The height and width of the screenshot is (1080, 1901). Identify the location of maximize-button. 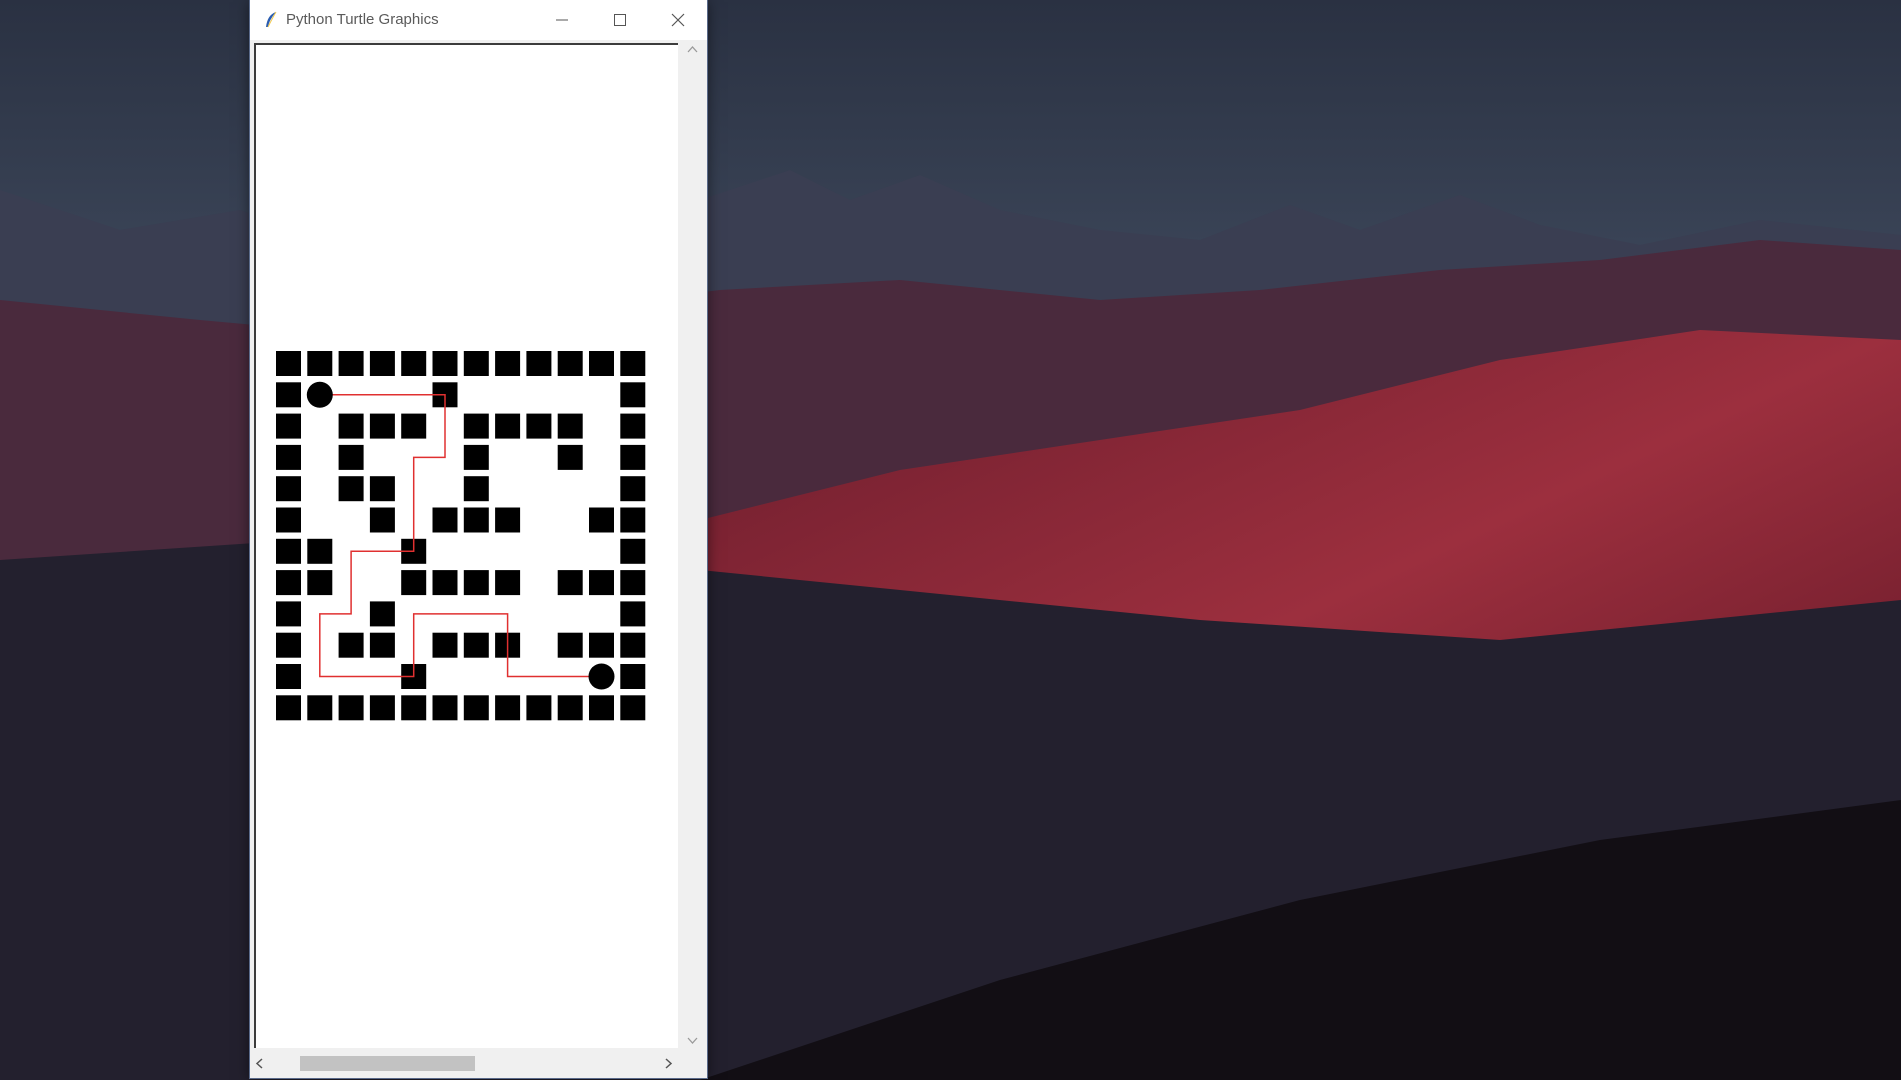
(620, 20).